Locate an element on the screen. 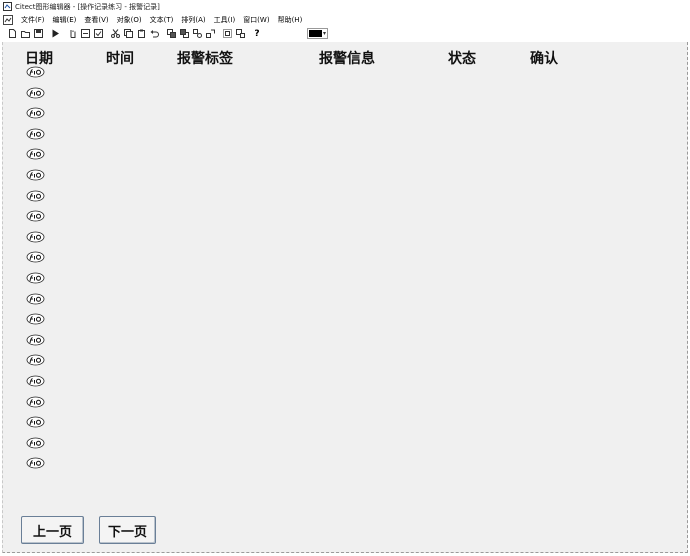  window-title: Citect图形编辑器 - [操作记录练习 - 报警记录] is located at coordinates (87, 6).